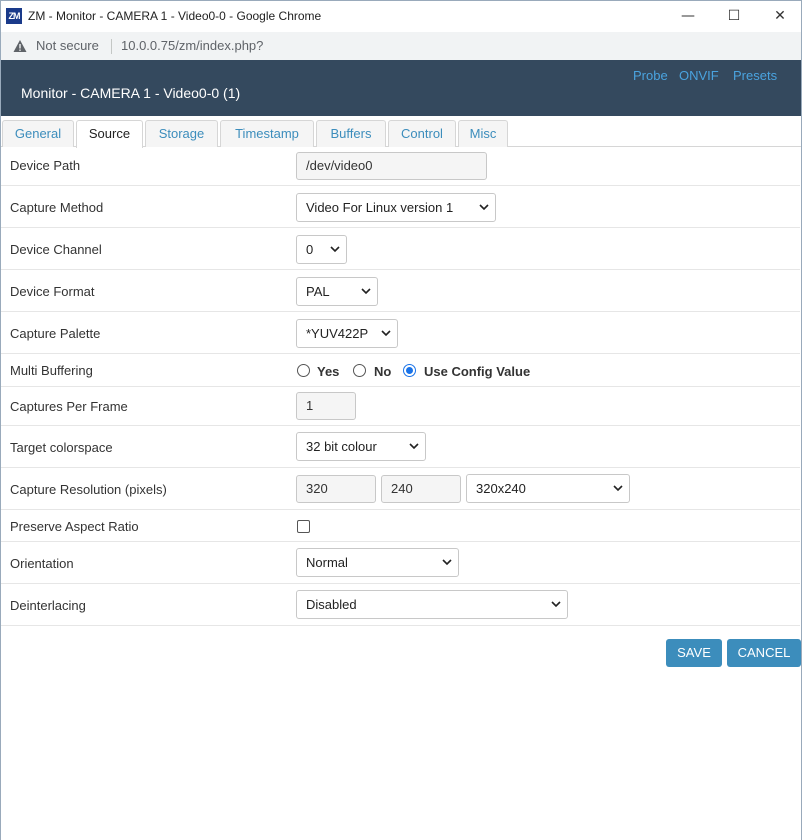 Image resolution: width=802 pixels, height=840 pixels. I want to click on cancel-button: CANCEL, so click(764, 653).